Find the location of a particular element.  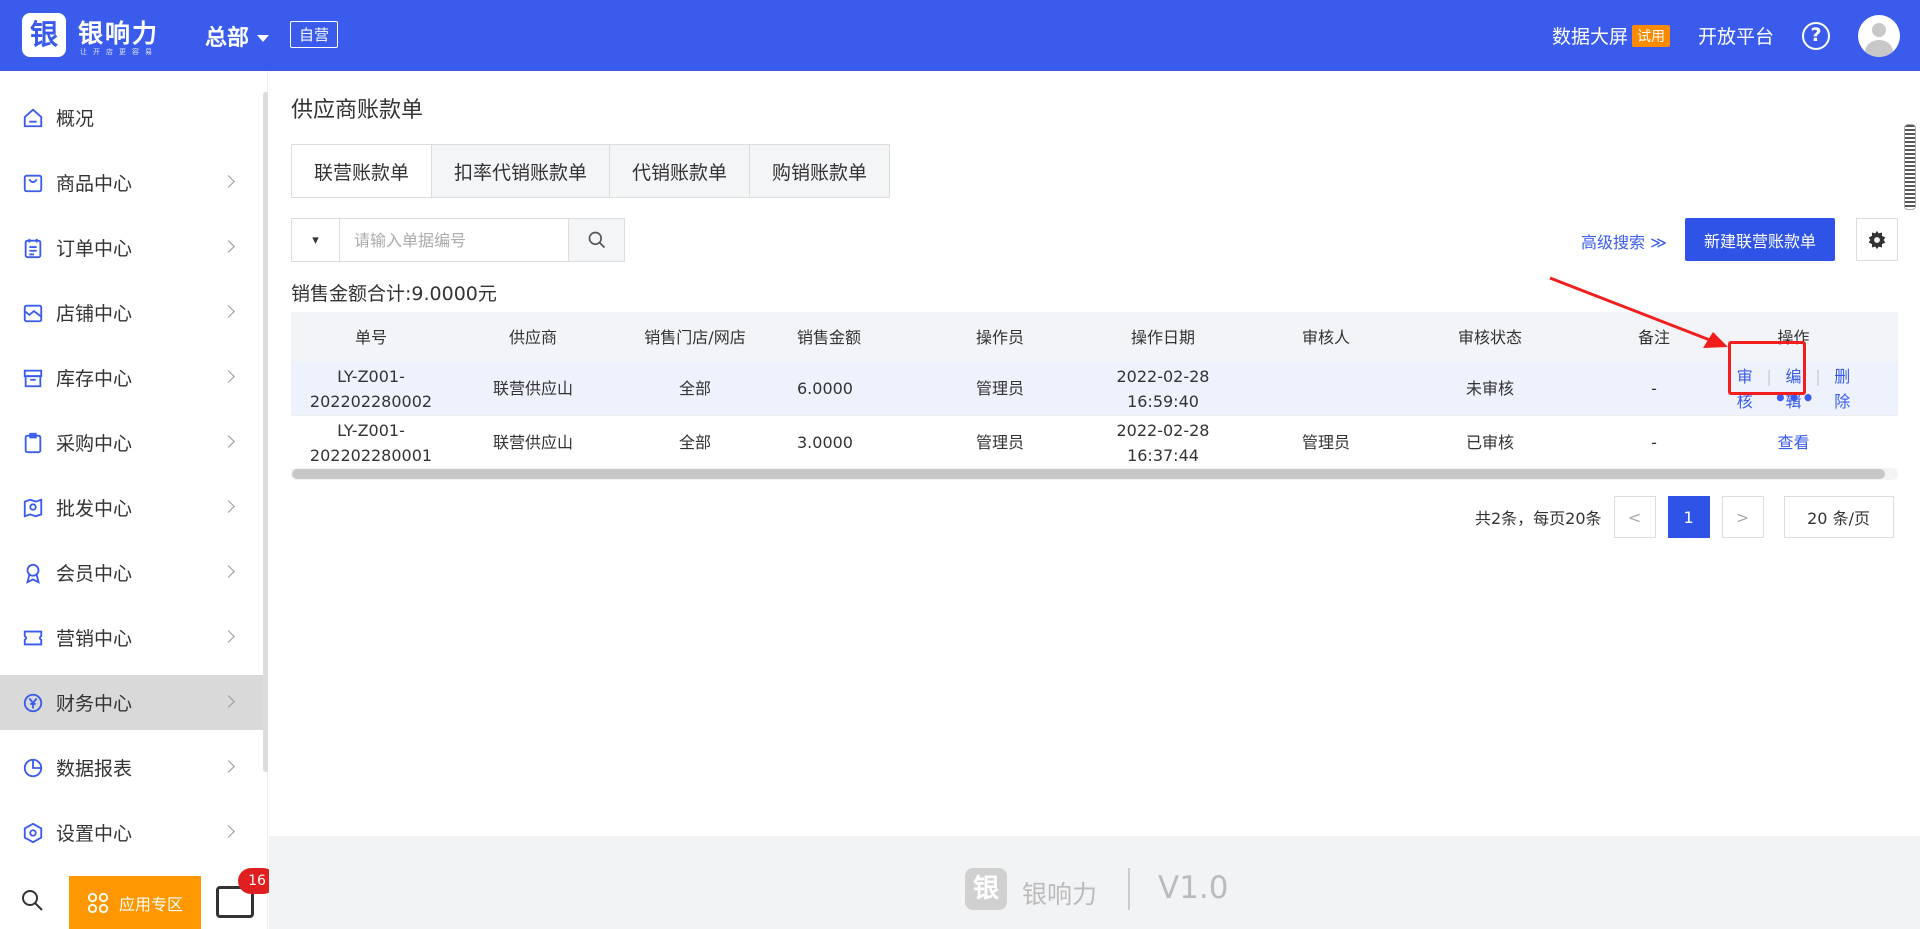

date-cell: 2022-02-28 16:37:44 is located at coordinates (1163, 443).